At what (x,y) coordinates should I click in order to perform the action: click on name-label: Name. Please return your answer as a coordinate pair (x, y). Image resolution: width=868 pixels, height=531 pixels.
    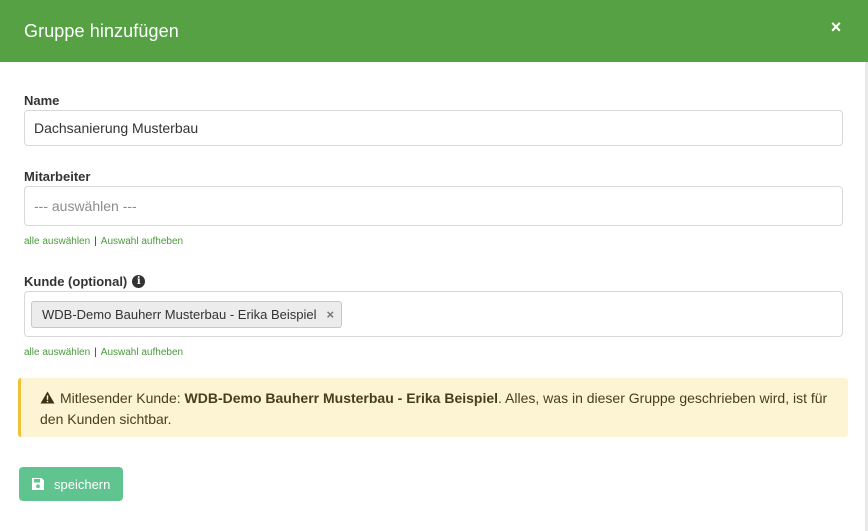
    Looking at the image, I should click on (42, 100).